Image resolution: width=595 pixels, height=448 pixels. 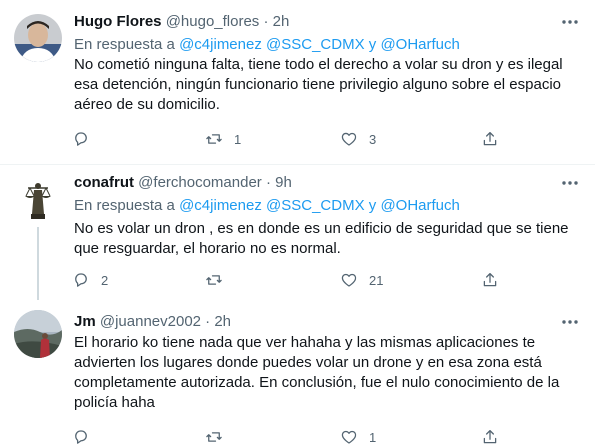 I want to click on user-handle: @juannev2002, so click(x=150, y=321).